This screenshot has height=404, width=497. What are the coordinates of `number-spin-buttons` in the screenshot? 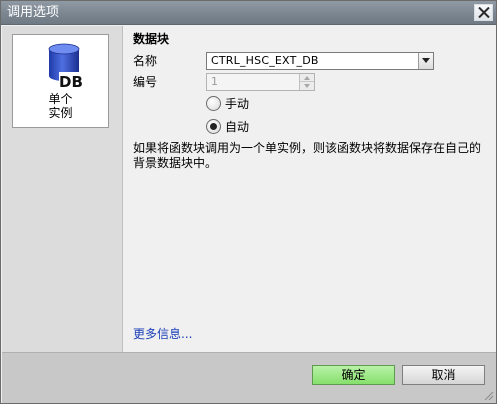 It's located at (306, 82).